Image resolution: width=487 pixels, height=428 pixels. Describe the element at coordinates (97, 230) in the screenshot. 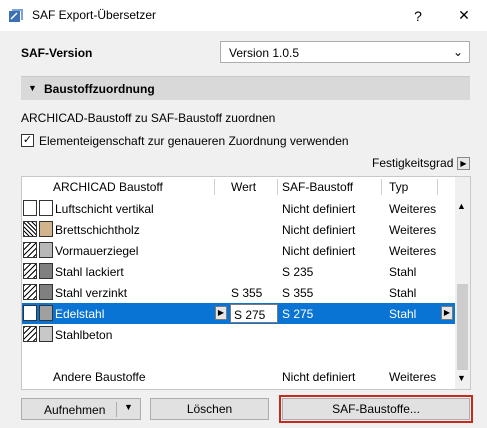

I see `material-name: Brettschichtholz` at that location.